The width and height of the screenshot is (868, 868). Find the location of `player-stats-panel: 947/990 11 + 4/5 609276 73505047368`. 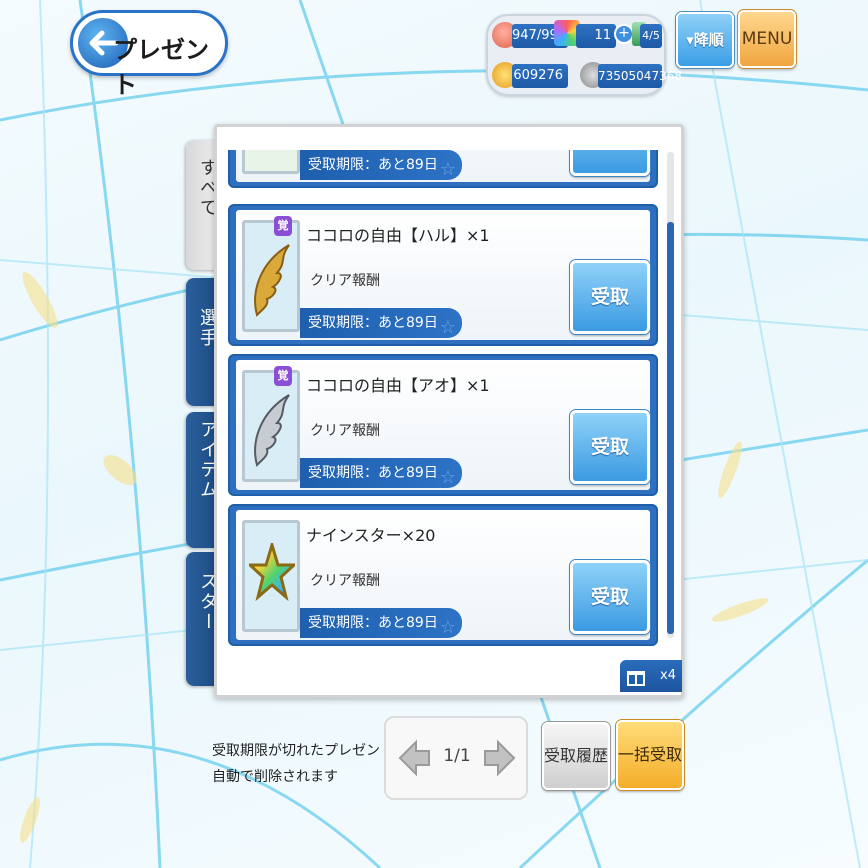

player-stats-panel: 947/990 11 + 4/5 609276 73505047368 is located at coordinates (584, 55).